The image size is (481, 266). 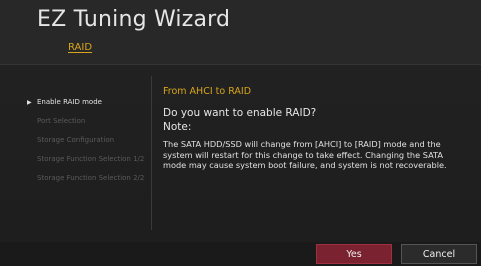 I want to click on cancel-button: Cancel, so click(x=439, y=254).